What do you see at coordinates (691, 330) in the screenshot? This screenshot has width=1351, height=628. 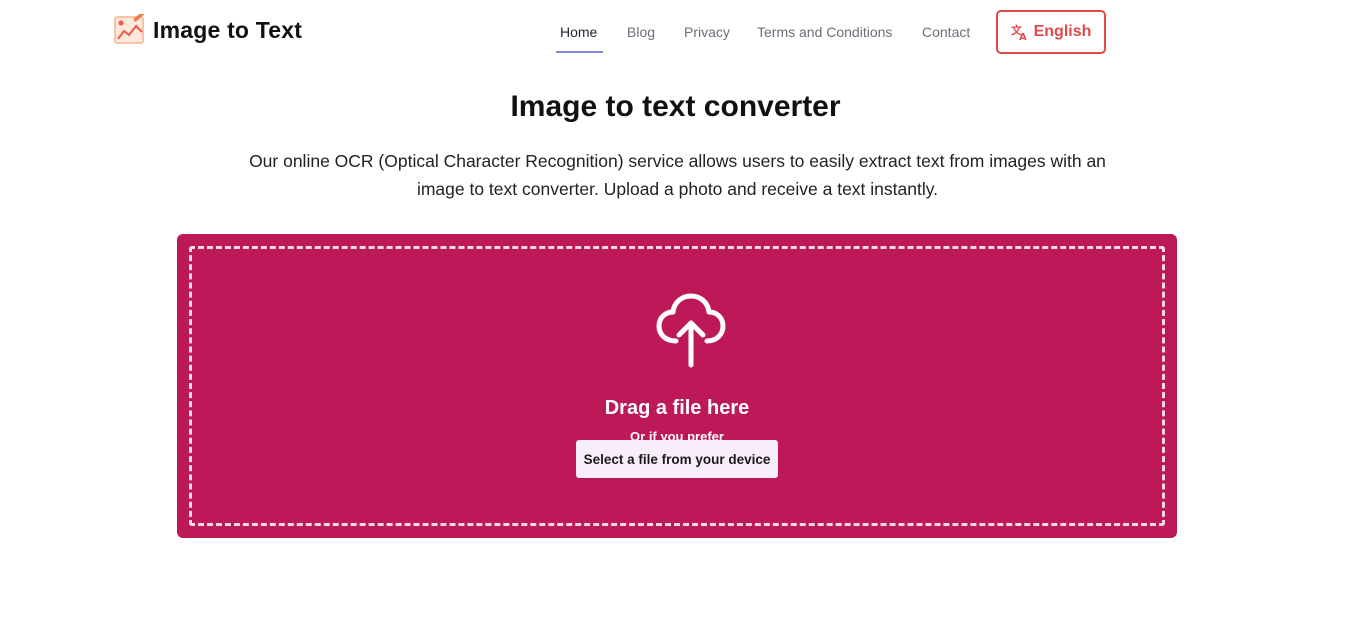 I see `cloud-upload-icon` at bounding box center [691, 330].